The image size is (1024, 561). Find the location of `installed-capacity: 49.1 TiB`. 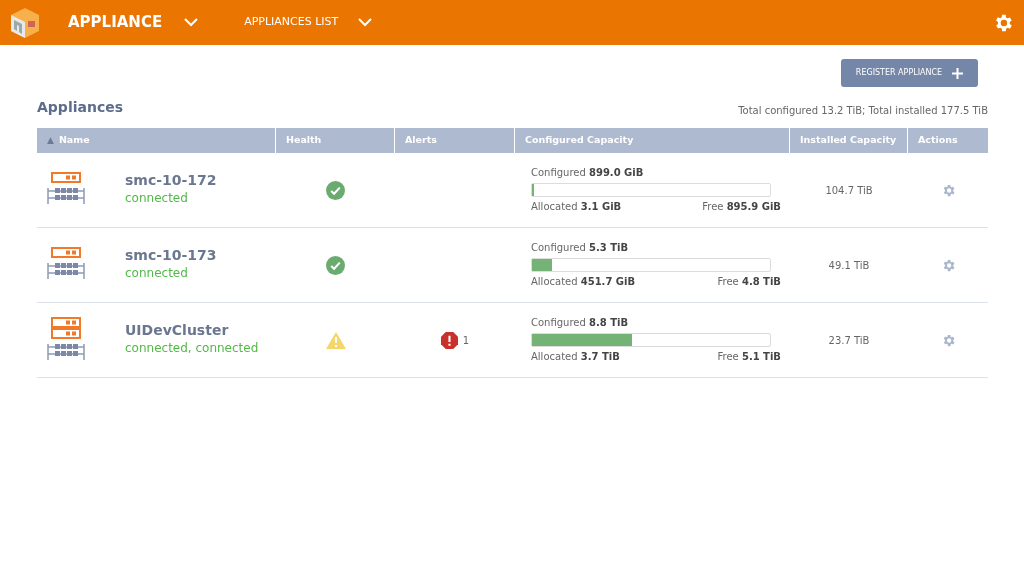

installed-capacity: 49.1 TiB is located at coordinates (849, 265).